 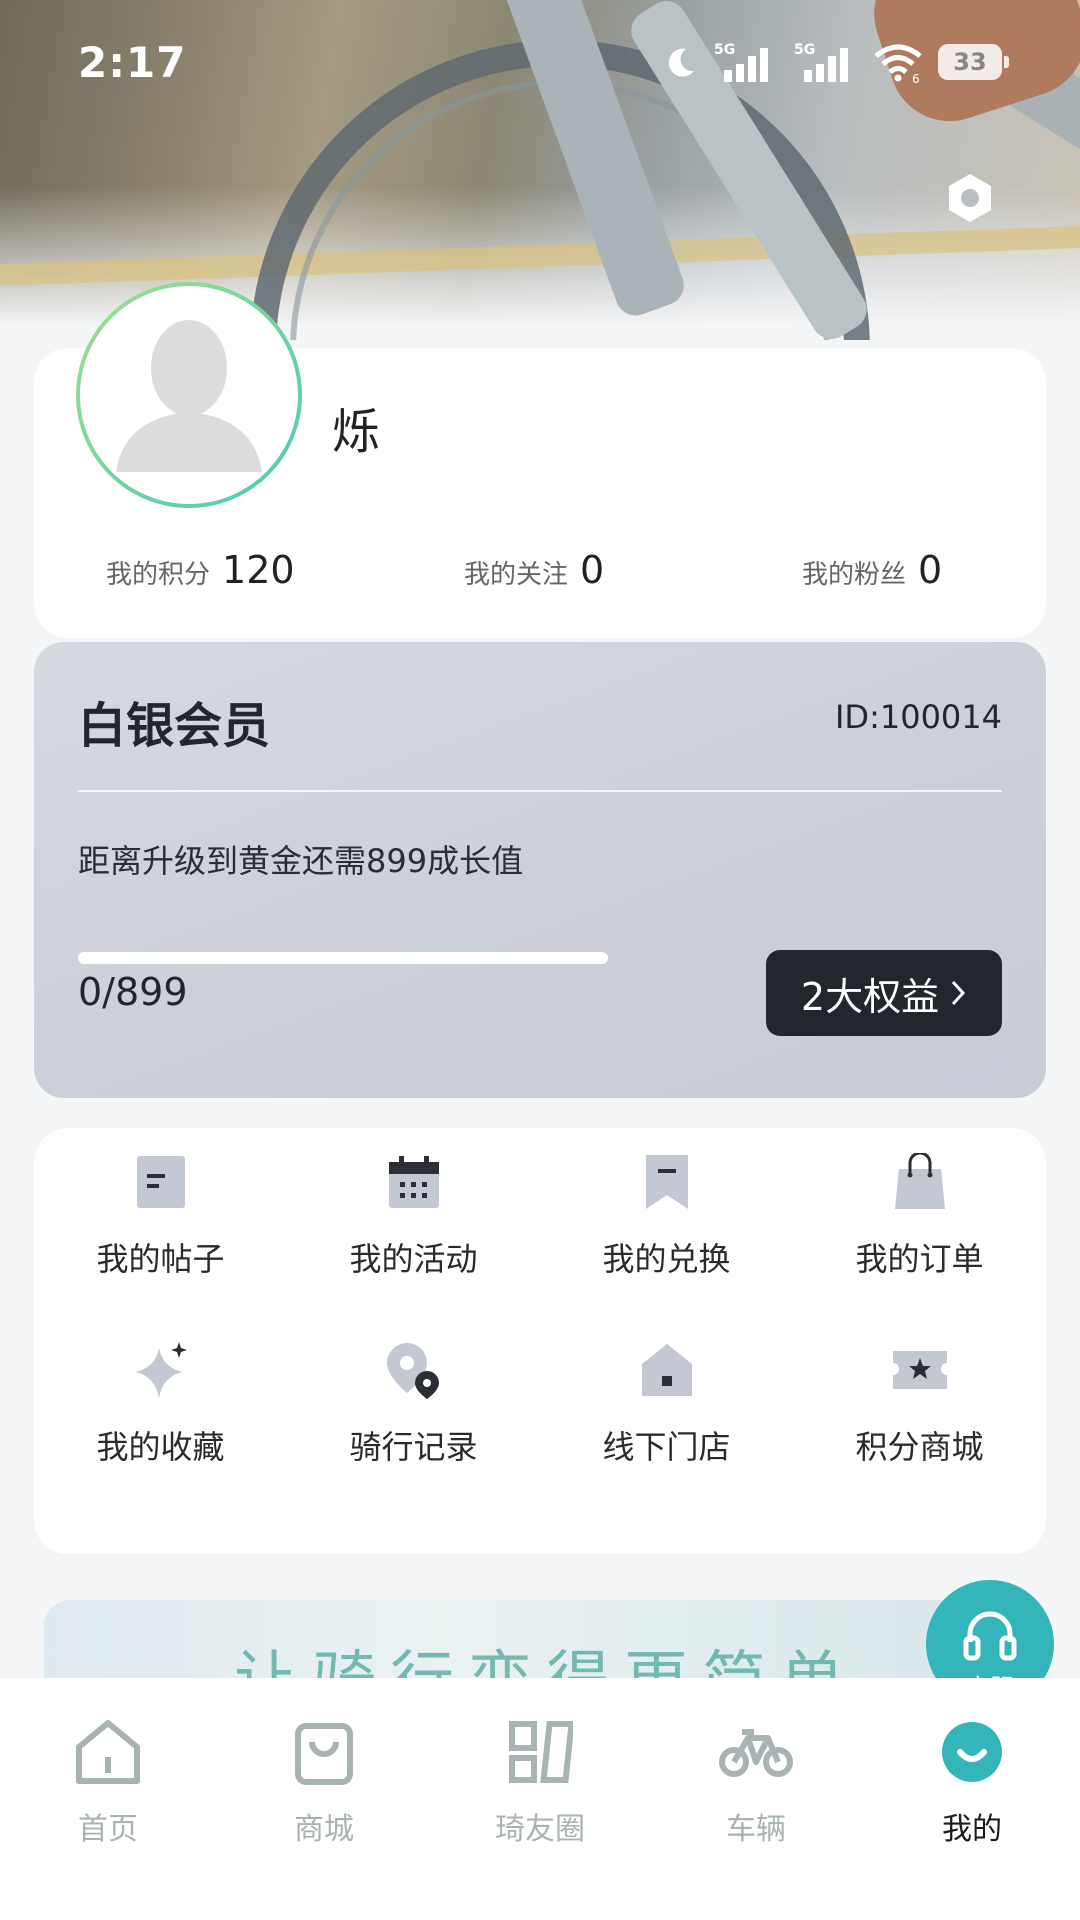 I want to click on settings-hexagon-icon, so click(x=970, y=198).